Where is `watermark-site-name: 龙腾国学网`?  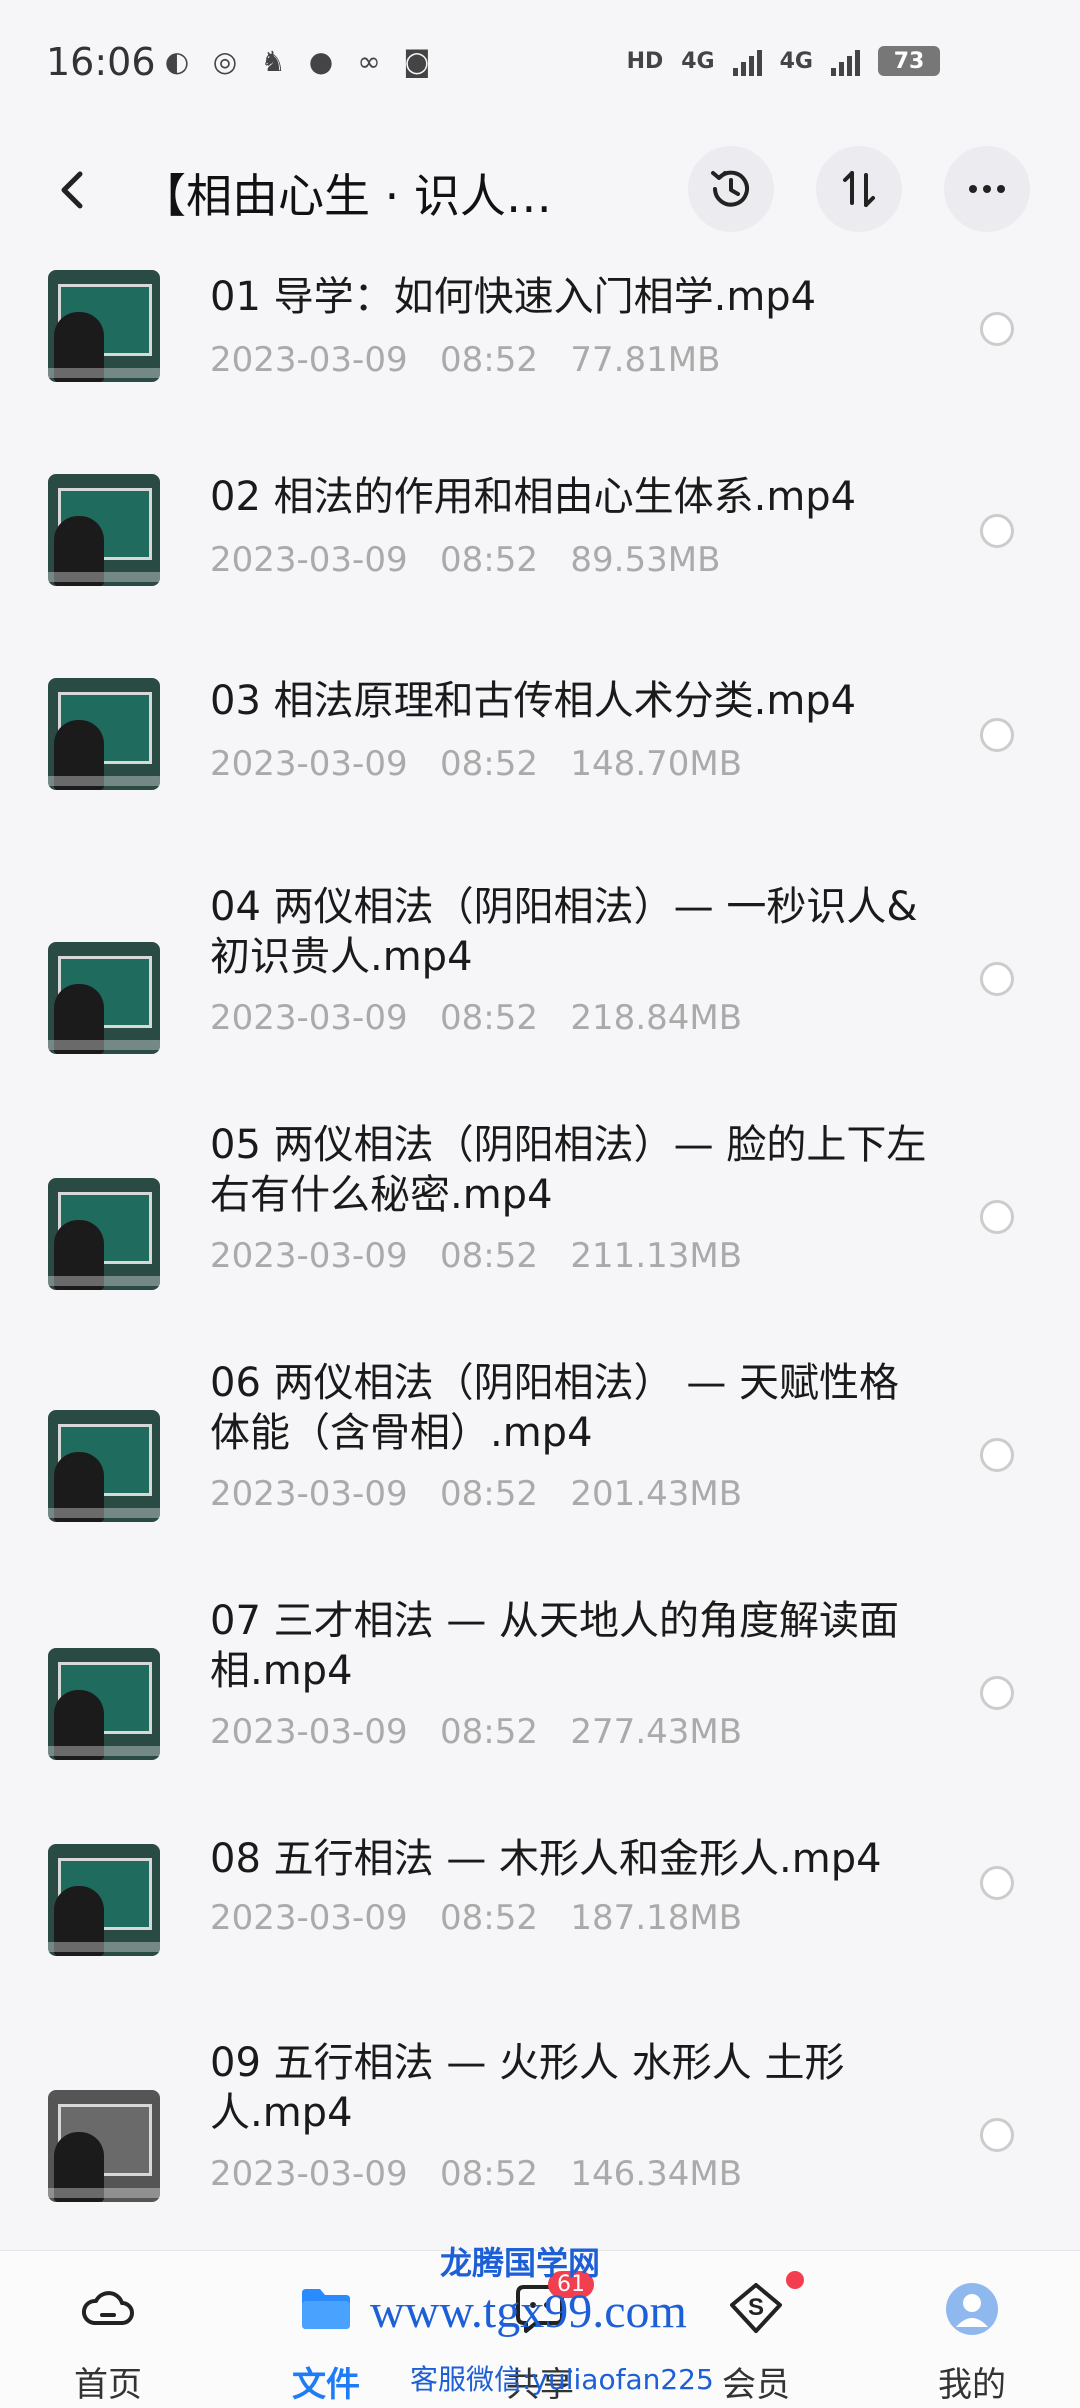 watermark-site-name: 龙腾国学网 is located at coordinates (520, 2263).